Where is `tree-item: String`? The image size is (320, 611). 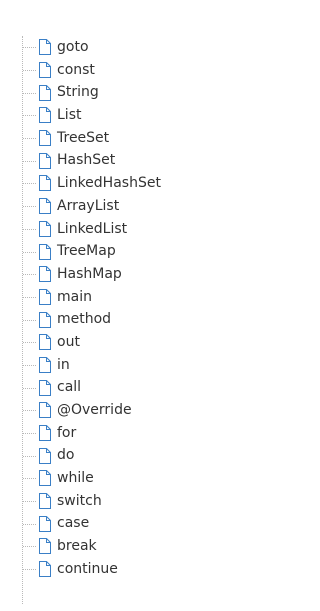 tree-item: String is located at coordinates (141, 92).